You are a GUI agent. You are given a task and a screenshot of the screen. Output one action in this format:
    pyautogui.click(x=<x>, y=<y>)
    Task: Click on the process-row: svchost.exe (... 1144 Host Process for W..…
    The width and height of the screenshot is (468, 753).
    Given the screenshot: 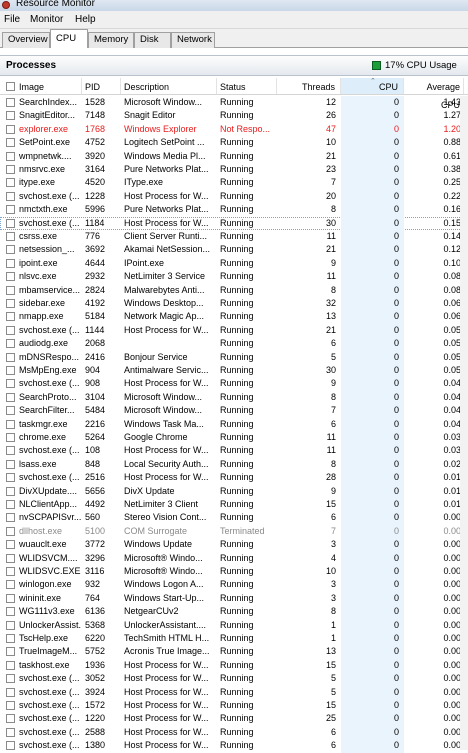 What is the action you would take?
    pyautogui.click(x=234, y=330)
    